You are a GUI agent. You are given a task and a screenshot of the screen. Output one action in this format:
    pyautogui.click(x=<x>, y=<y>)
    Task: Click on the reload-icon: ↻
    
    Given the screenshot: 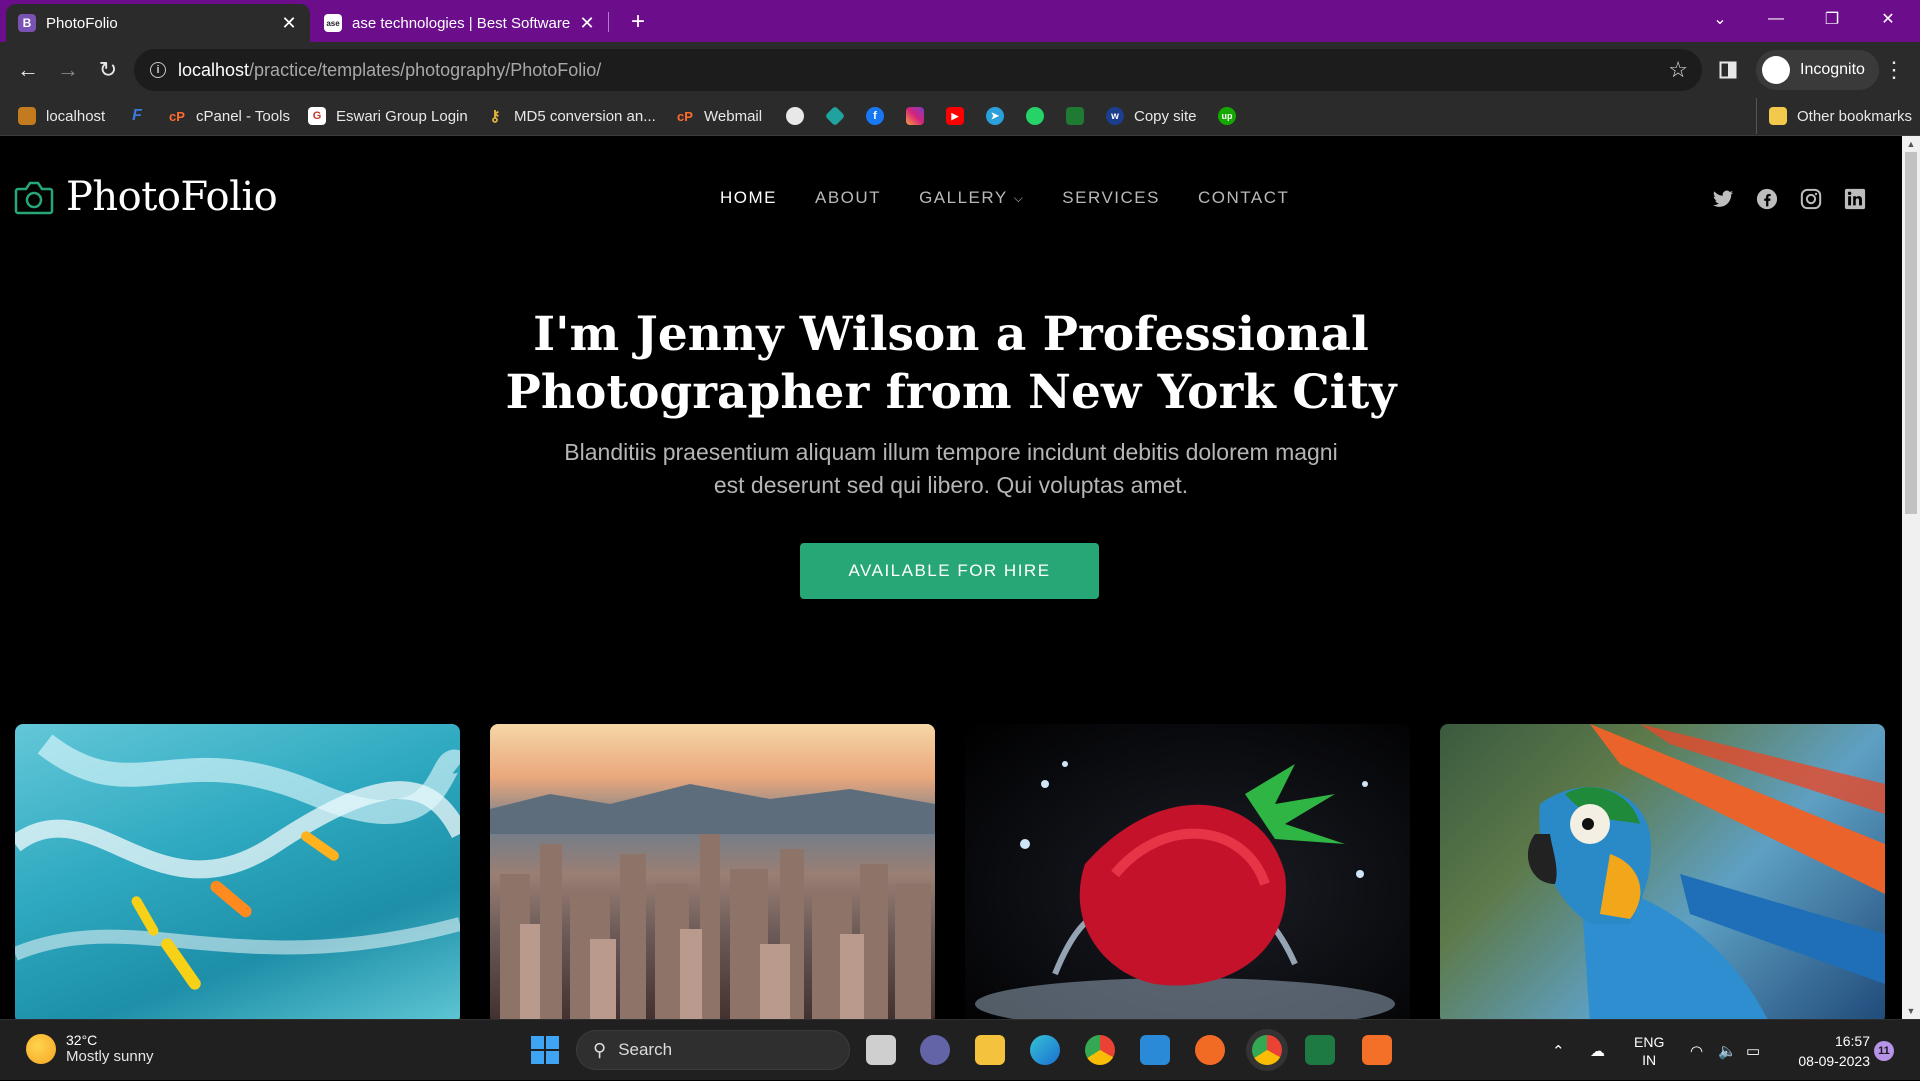 What is the action you would take?
    pyautogui.click(x=108, y=70)
    